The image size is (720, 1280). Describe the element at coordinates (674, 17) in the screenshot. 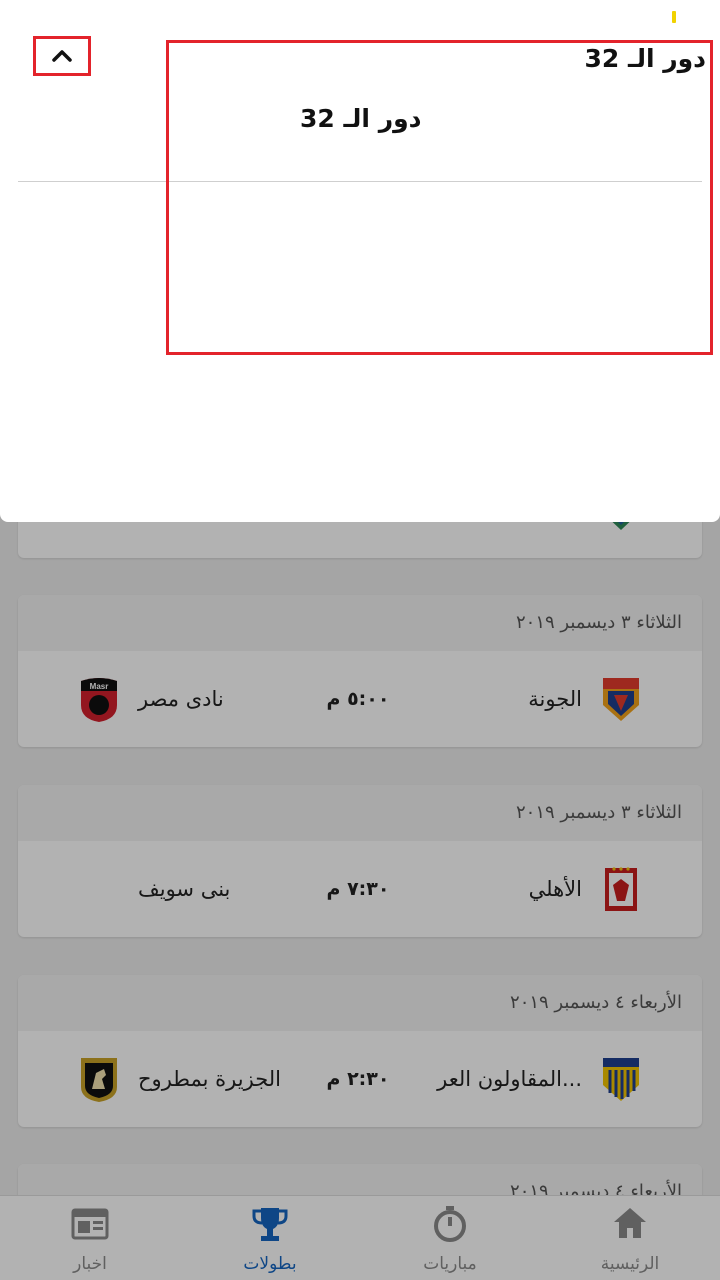

I see `status-indicator` at that location.